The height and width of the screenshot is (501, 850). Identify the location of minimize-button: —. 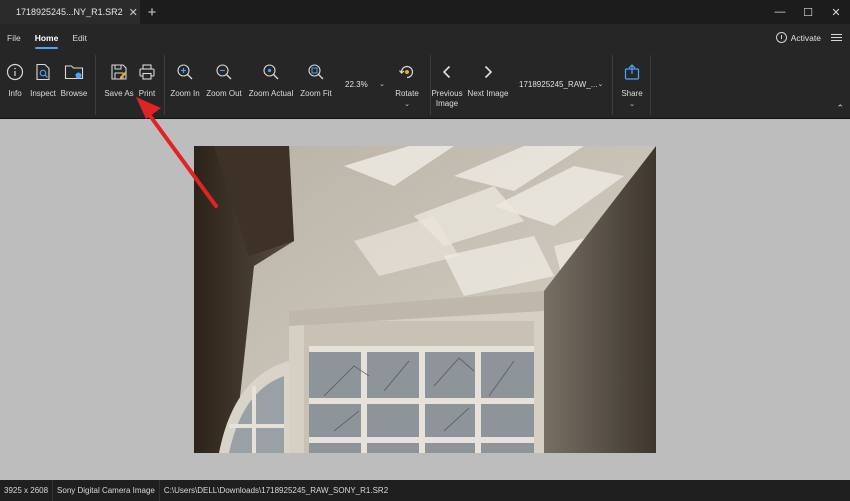
(780, 12).